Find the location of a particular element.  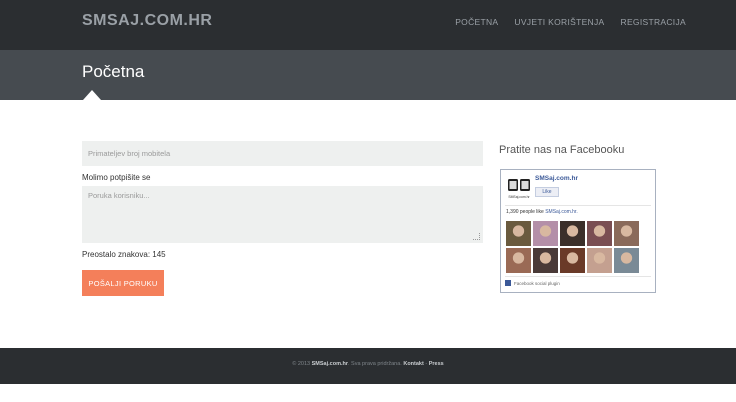

rights-text: . Sva prava pridržana. is located at coordinates (375, 364).